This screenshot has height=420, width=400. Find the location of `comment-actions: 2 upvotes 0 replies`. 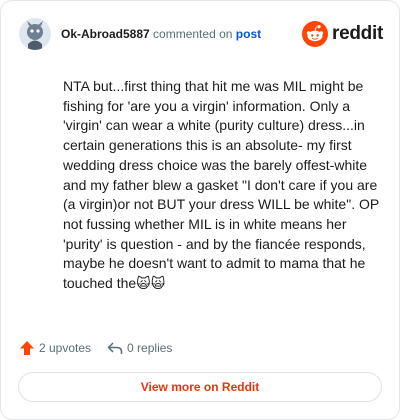

comment-actions: 2 upvotes 0 replies is located at coordinates (95, 348).